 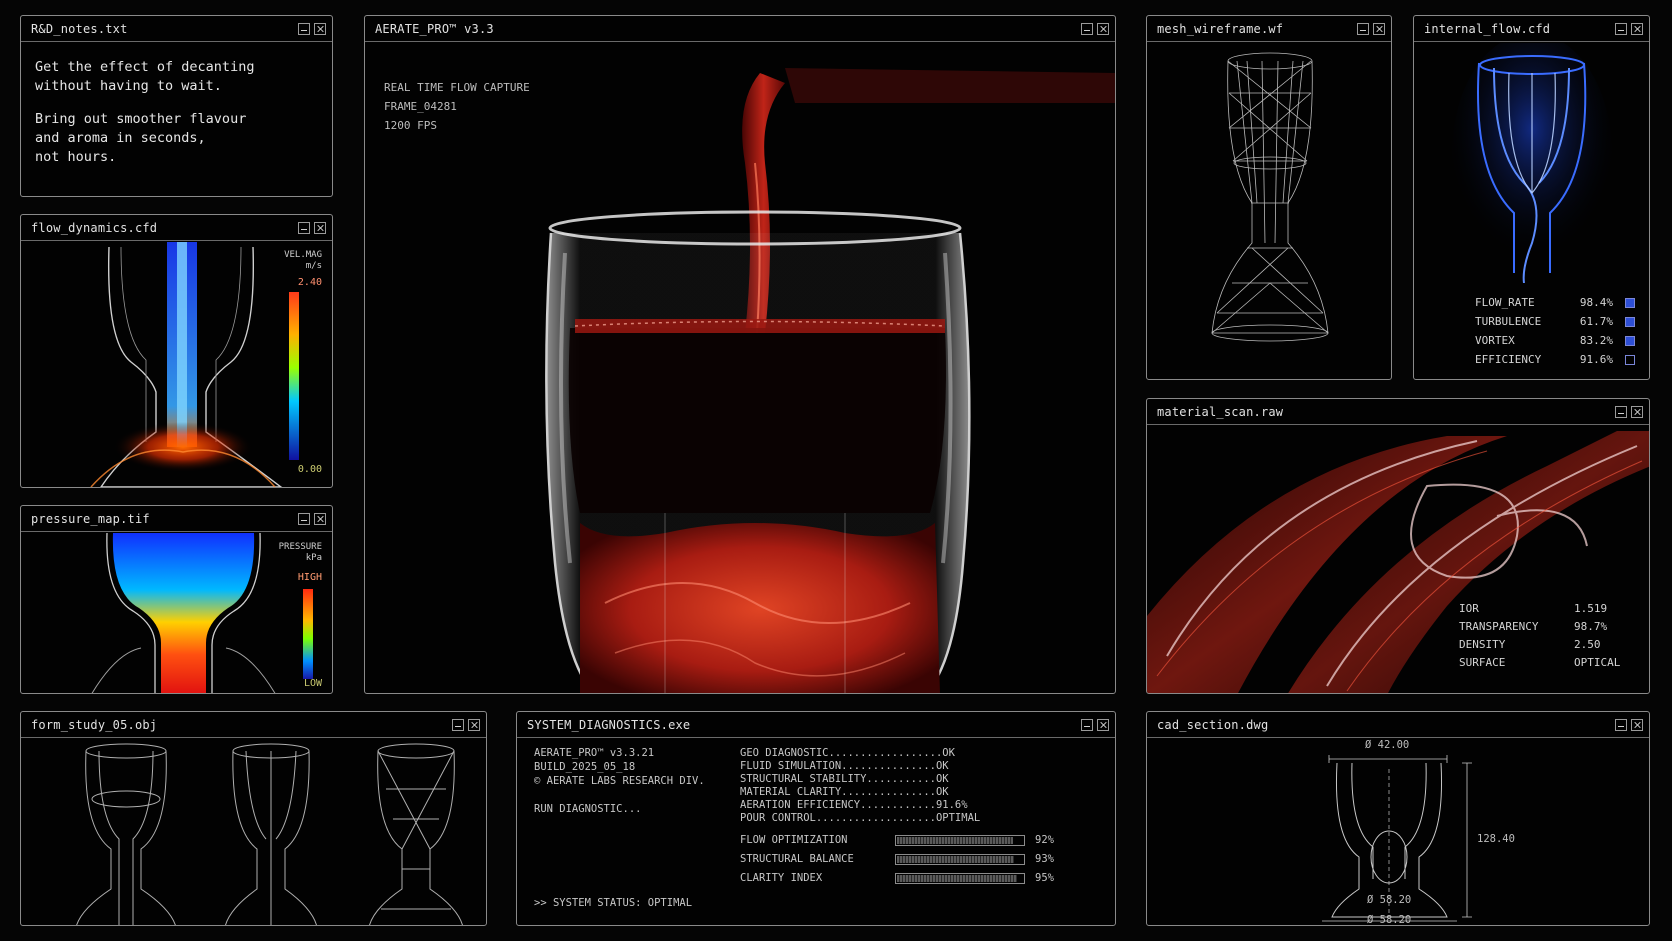 I want to click on main-capture-titlebar: AERATE_PRO™ v3.3, so click(x=740, y=29).